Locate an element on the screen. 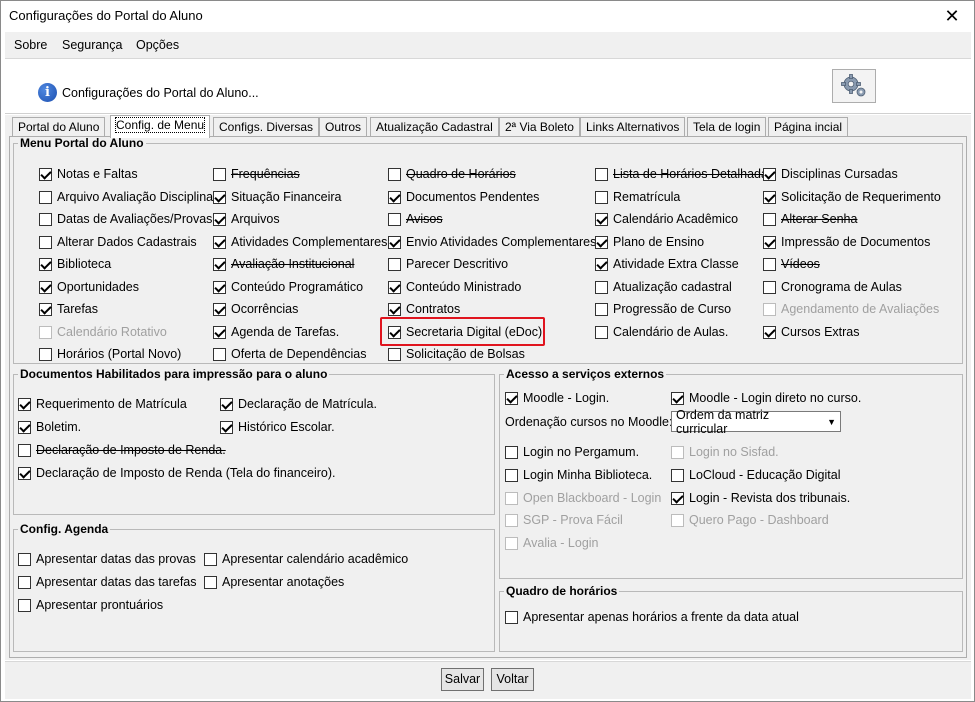 This screenshot has height=702, width=975. close-button: ✕ is located at coordinates (952, 16).